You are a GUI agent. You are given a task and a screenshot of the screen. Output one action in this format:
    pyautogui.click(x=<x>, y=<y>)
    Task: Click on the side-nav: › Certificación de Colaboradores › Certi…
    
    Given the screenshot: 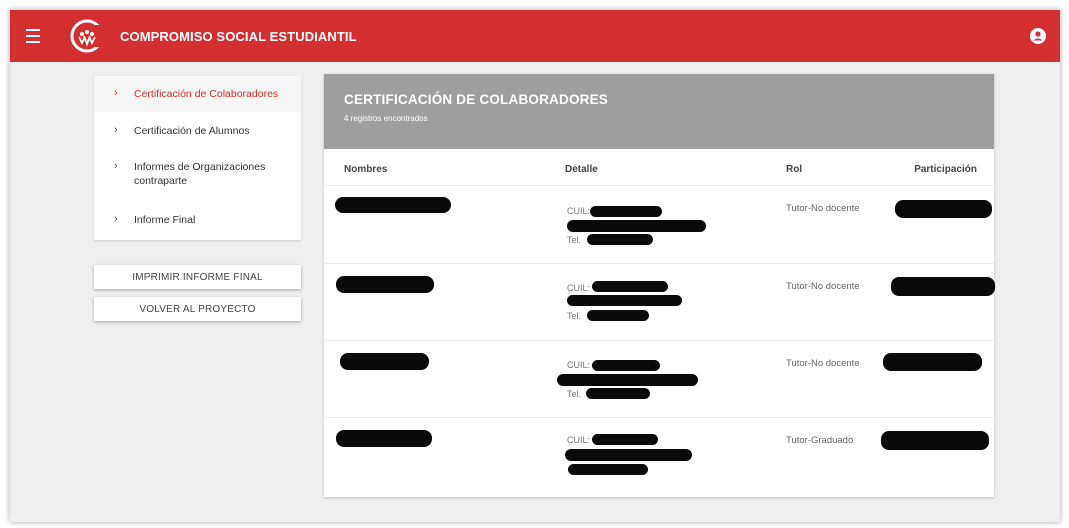 What is the action you would take?
    pyautogui.click(x=197, y=158)
    